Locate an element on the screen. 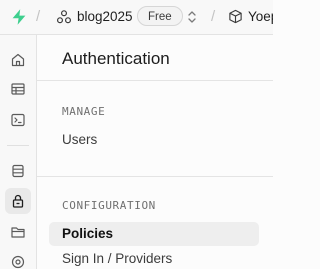  nav-table-editor is located at coordinates (18, 89).